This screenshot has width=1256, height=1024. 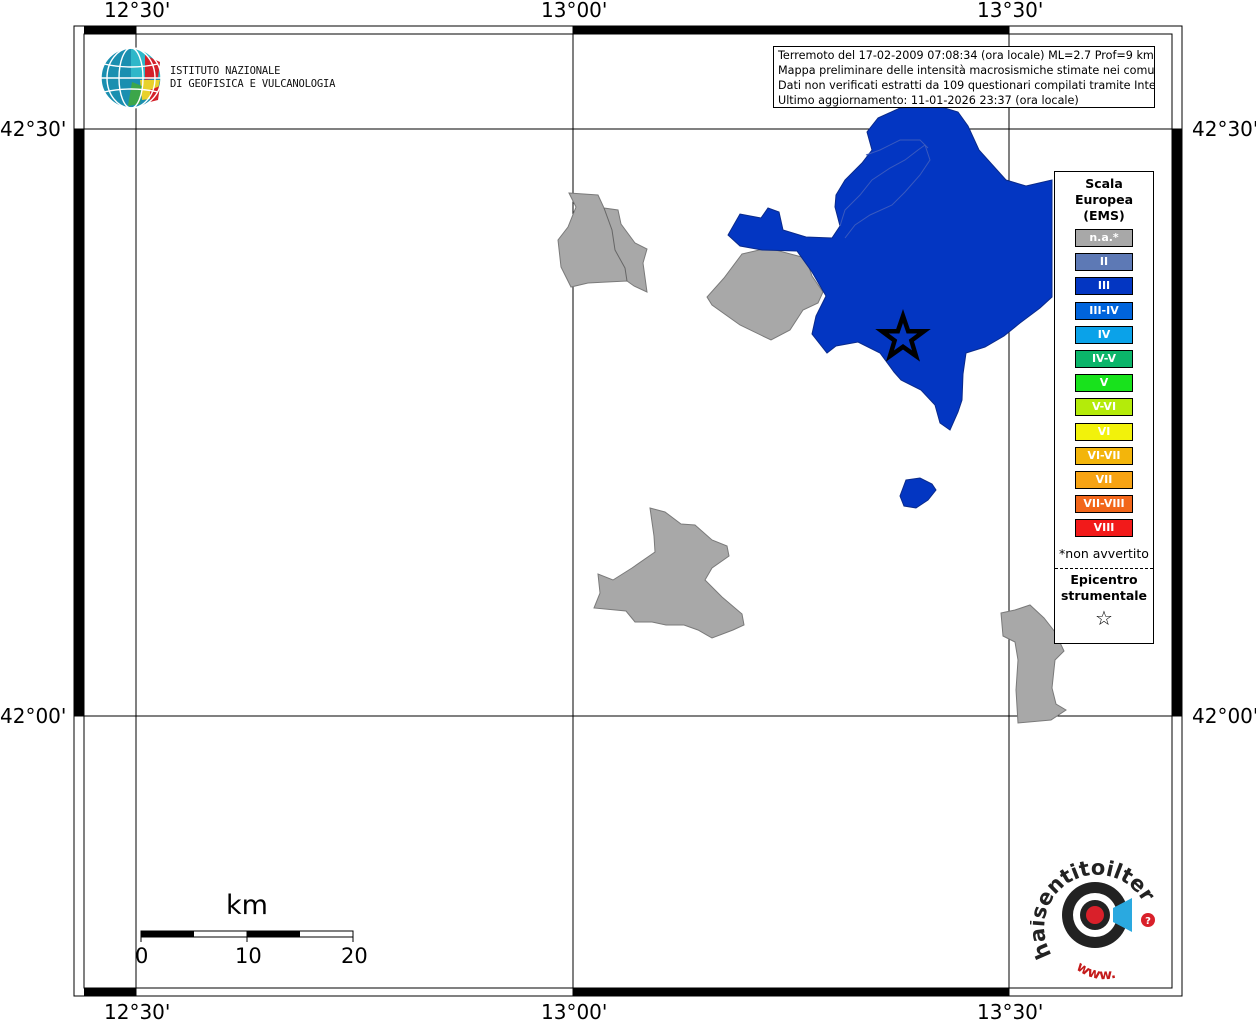 I want to click on lat-label-left-1: 42°30', so click(x=33, y=129).